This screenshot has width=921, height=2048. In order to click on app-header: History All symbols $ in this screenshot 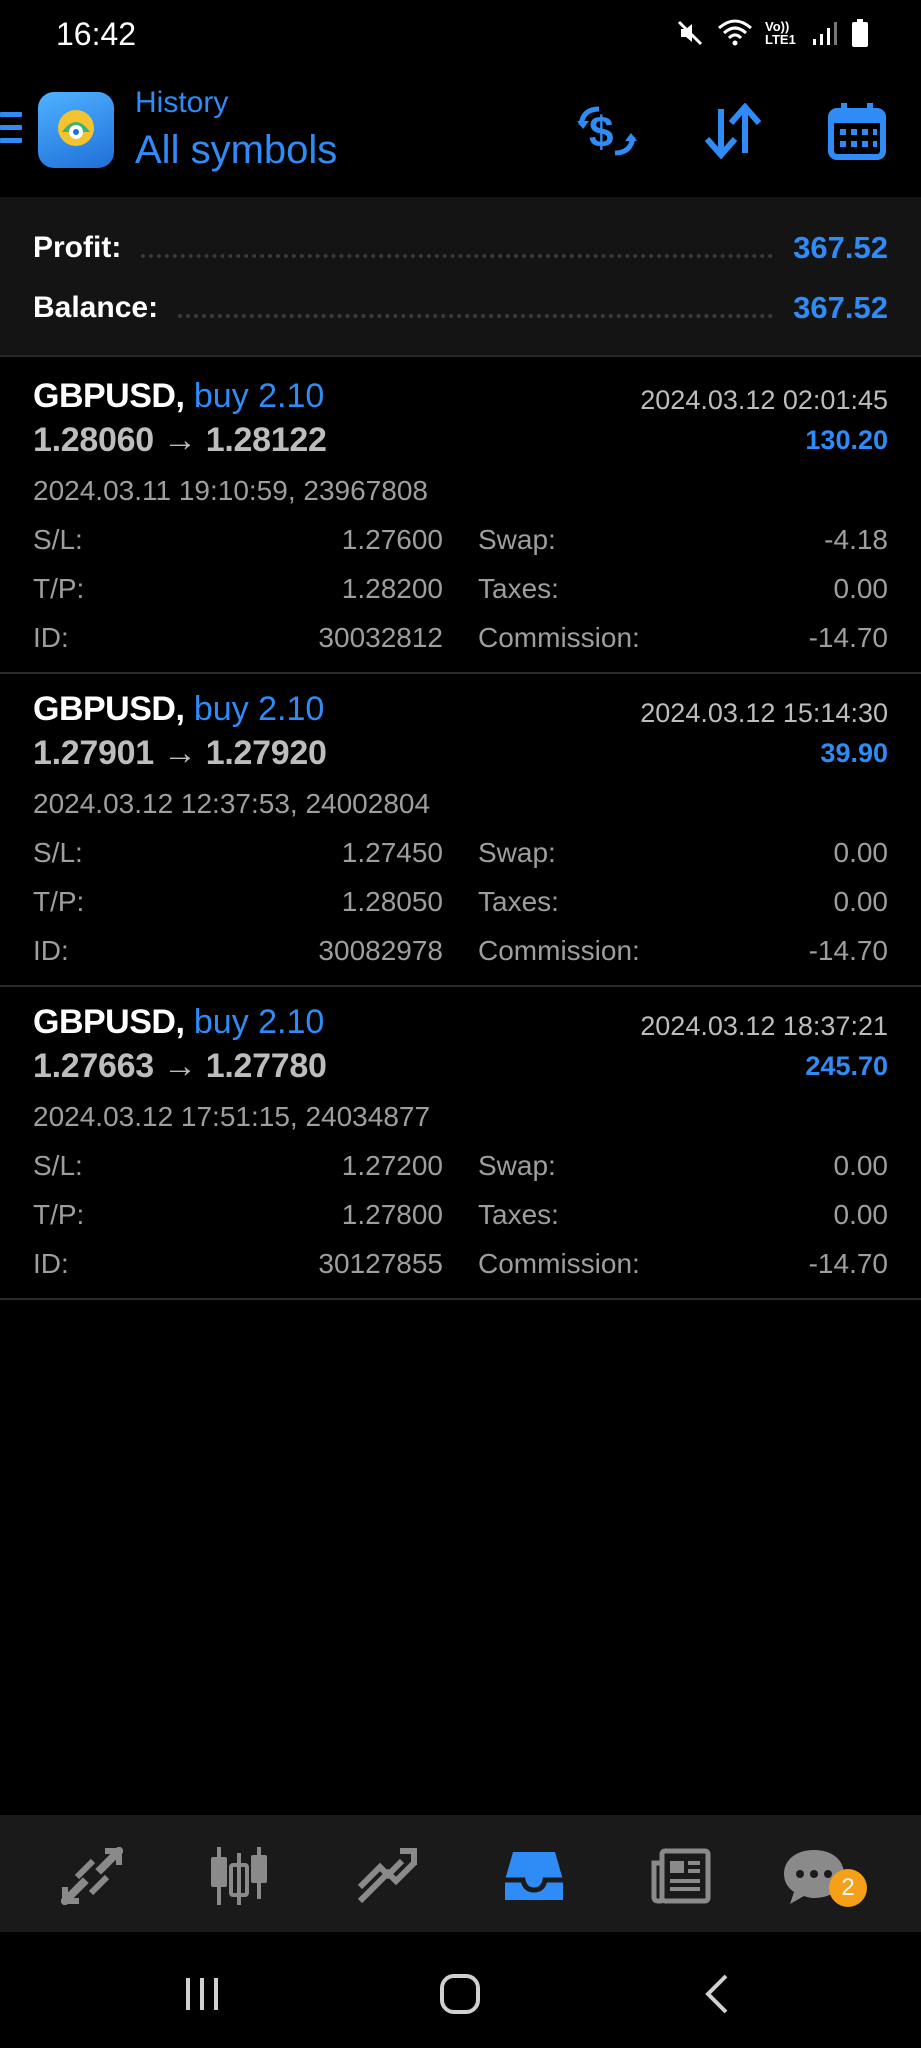, I will do `click(460, 136)`.